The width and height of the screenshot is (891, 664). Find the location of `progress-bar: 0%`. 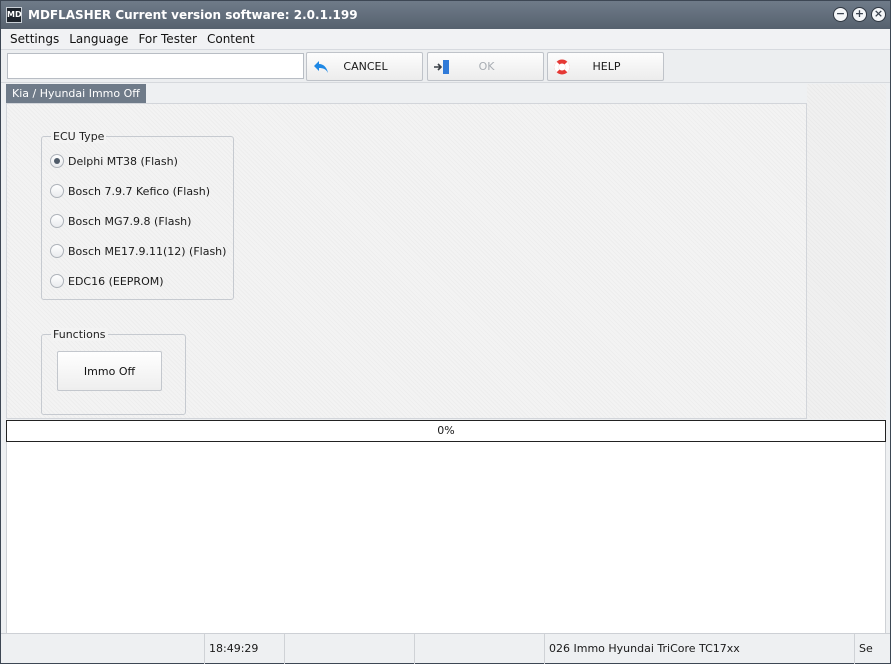

progress-bar: 0% is located at coordinates (446, 431).